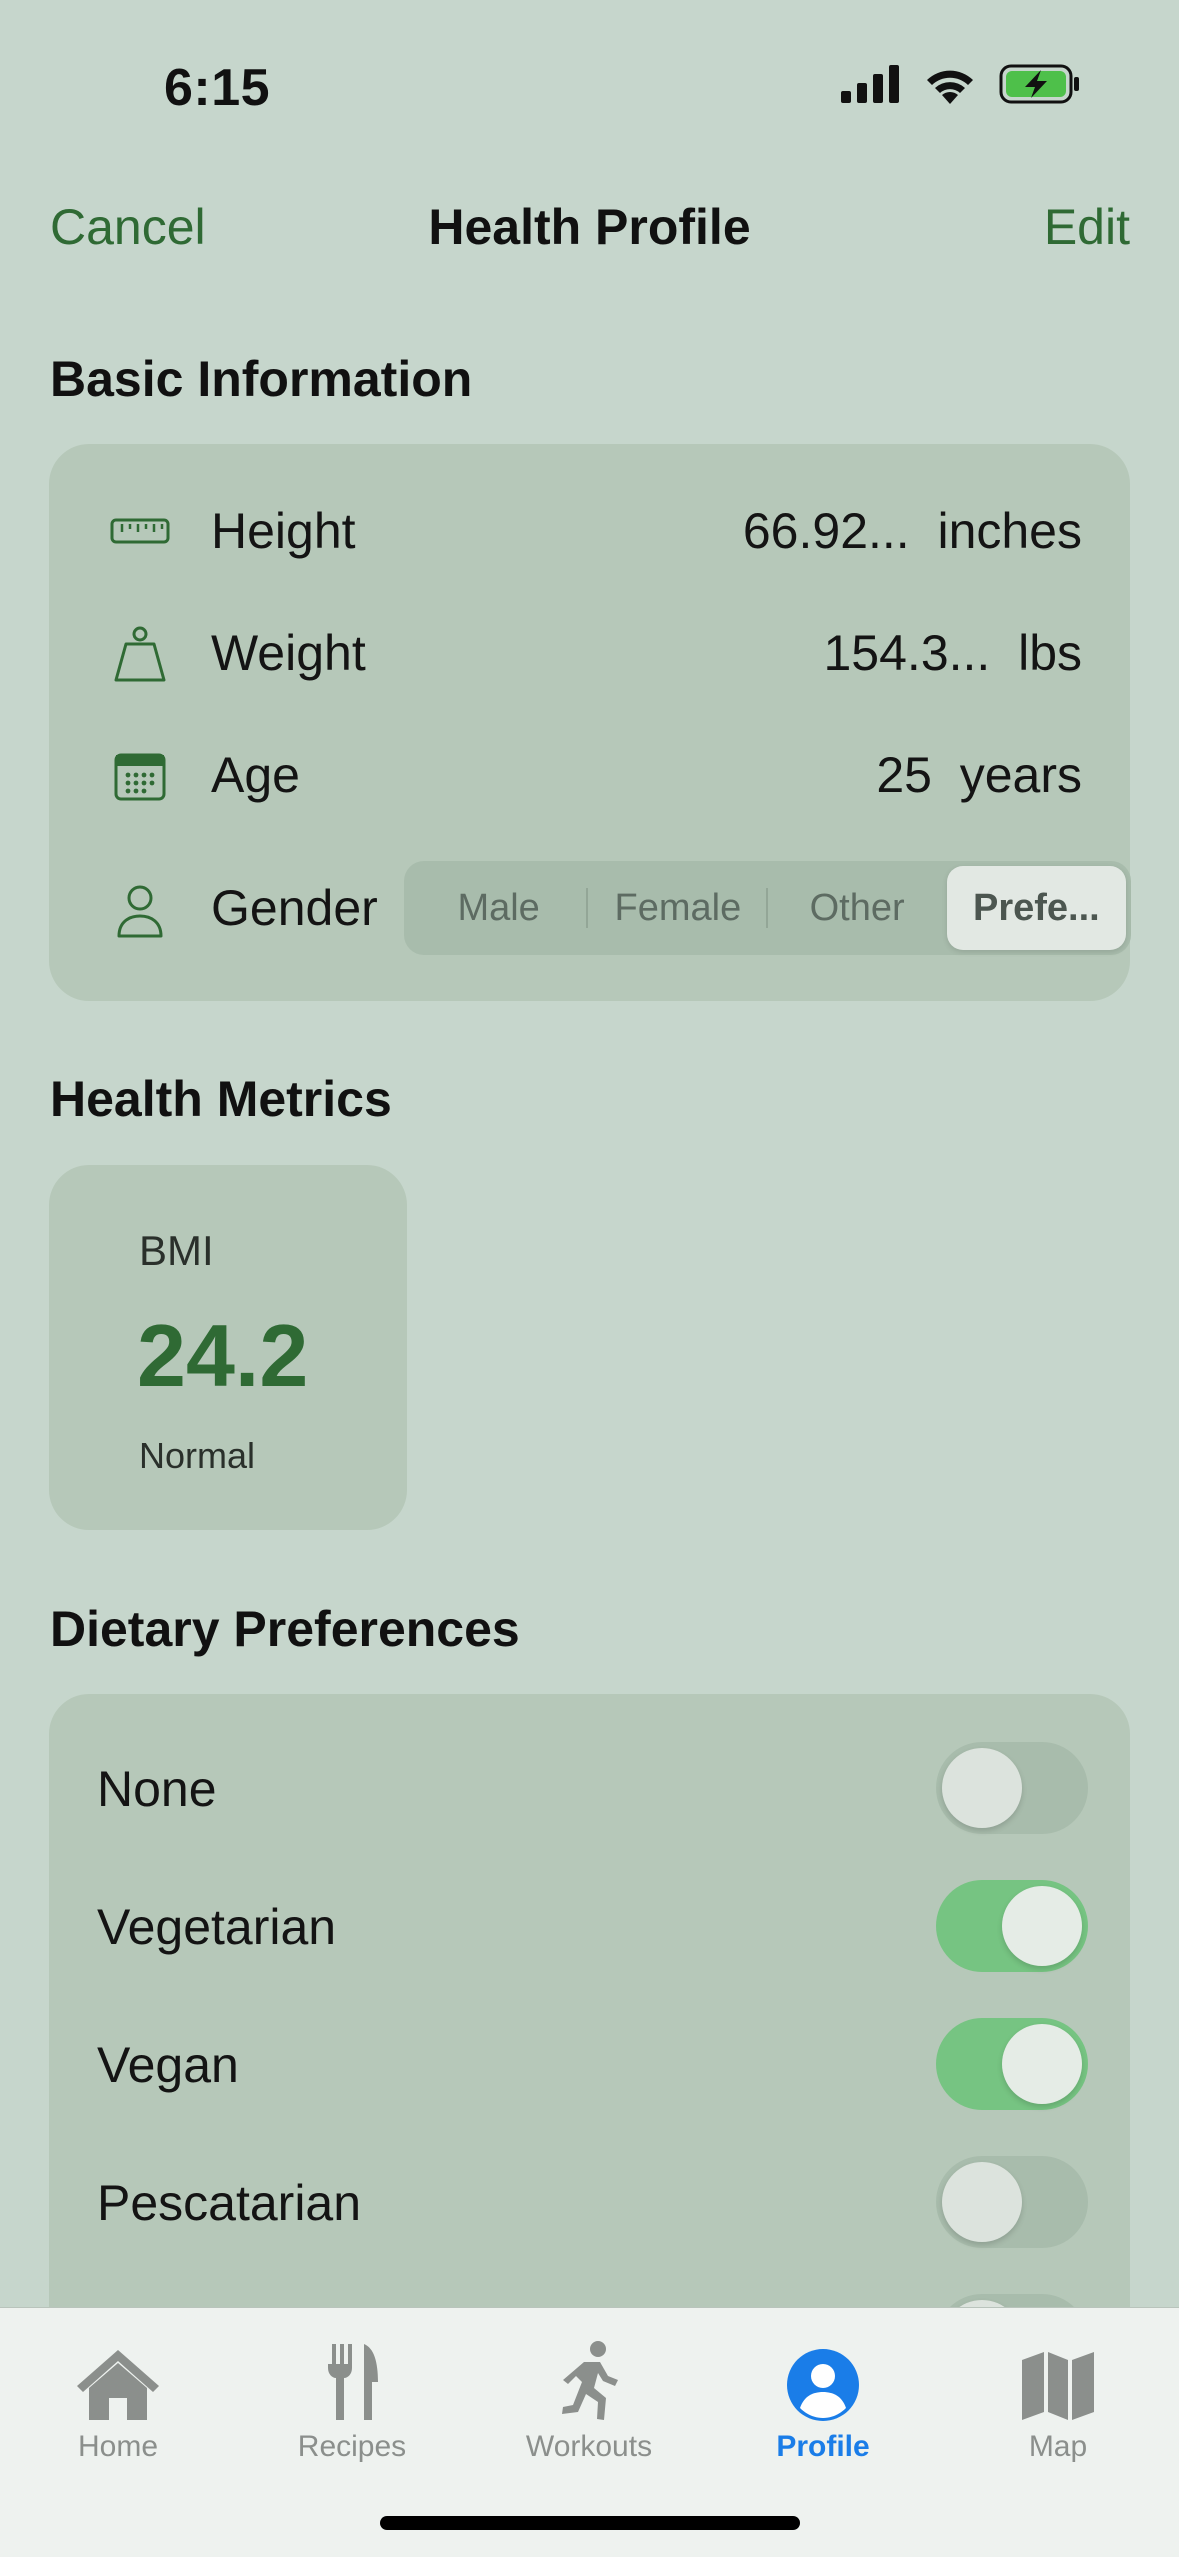 This screenshot has width=1179, height=2557. What do you see at coordinates (912, 531) in the screenshot?
I see `height-value: 66.92... inches` at bounding box center [912, 531].